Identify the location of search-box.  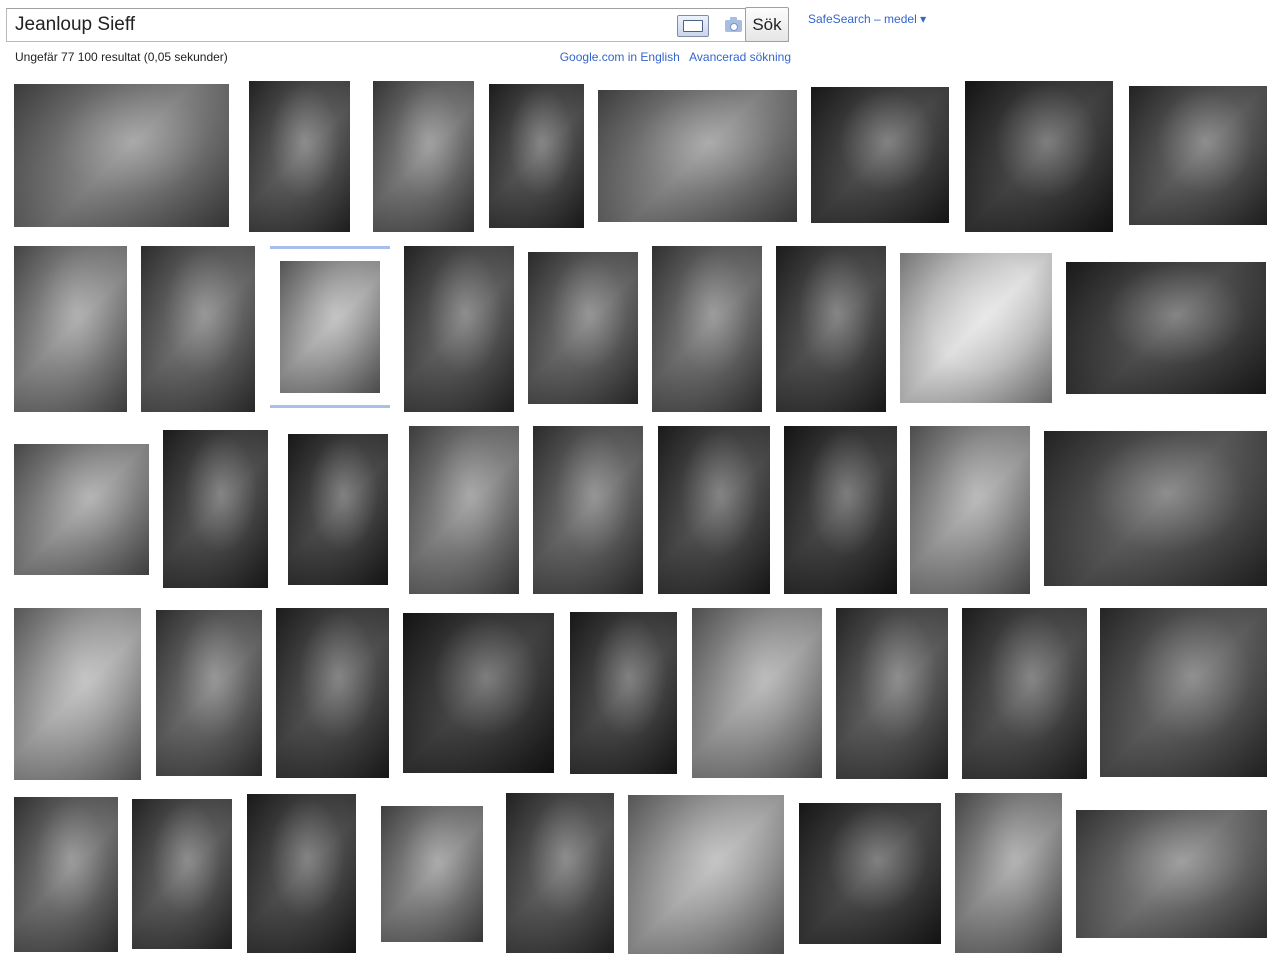
(397, 25).